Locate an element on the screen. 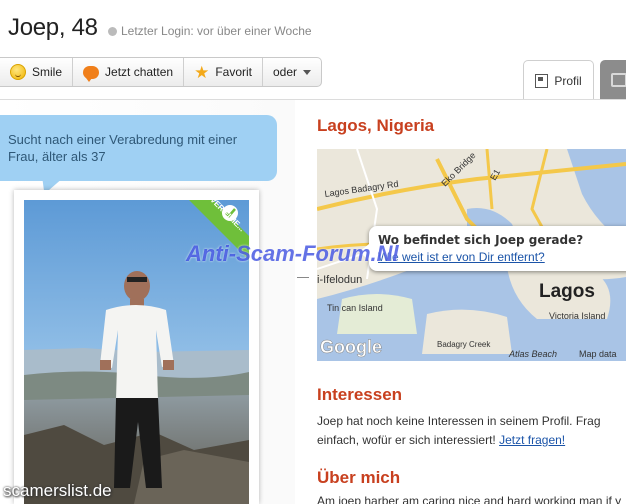  chat-bubble-icon is located at coordinates (91, 73).